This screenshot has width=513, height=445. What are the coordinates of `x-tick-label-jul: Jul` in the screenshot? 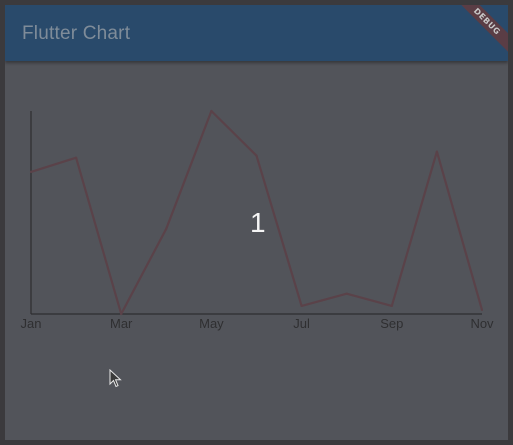 It's located at (301, 323).